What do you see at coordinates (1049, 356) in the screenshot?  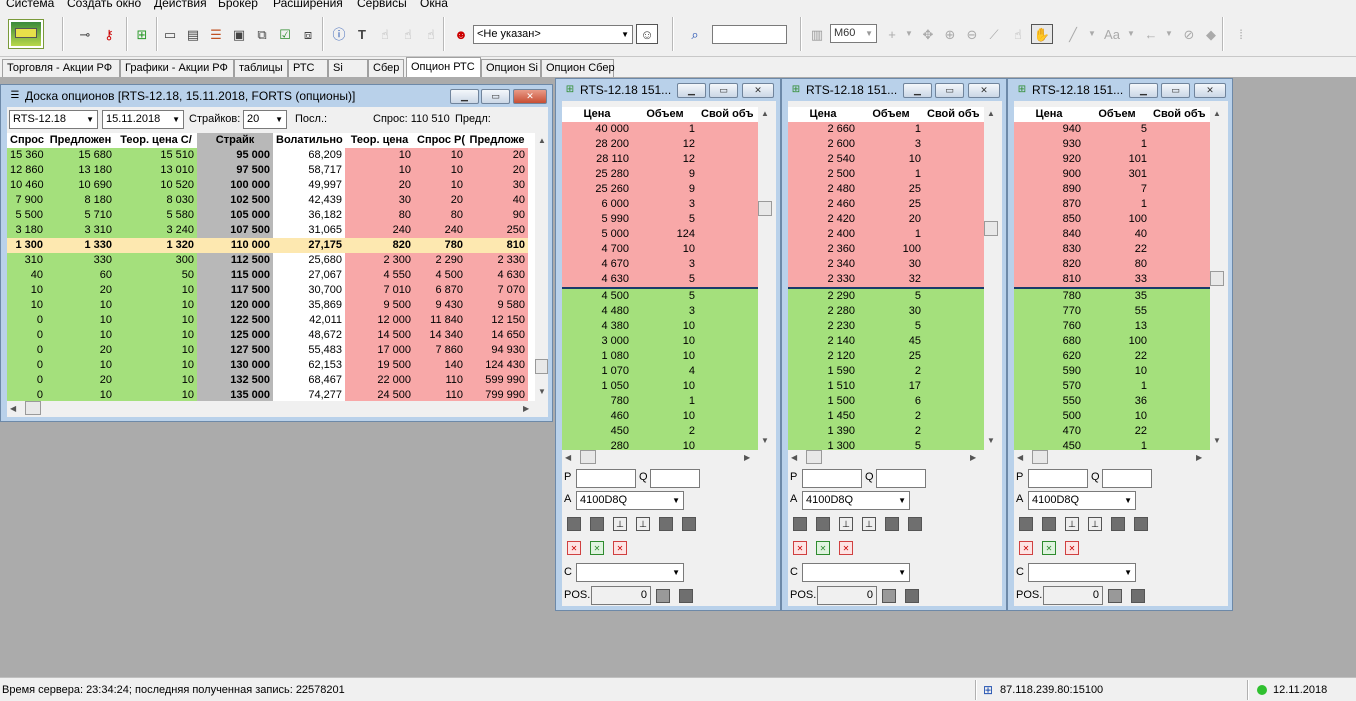 I see `bid-price: 620` at bounding box center [1049, 356].